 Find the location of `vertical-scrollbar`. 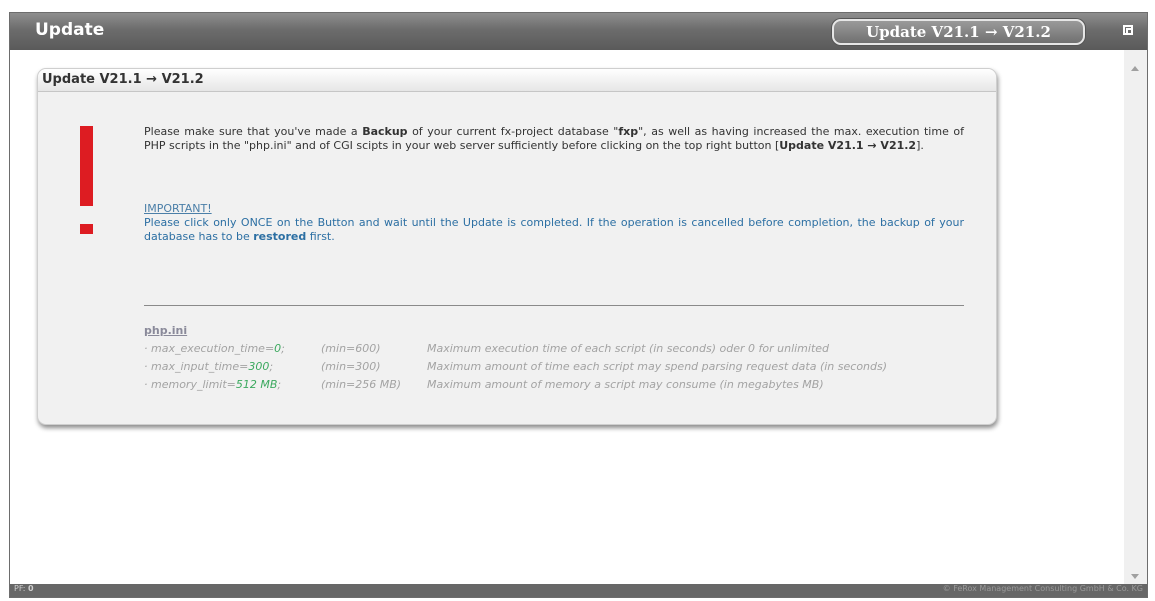

vertical-scrollbar is located at coordinates (1135, 317).